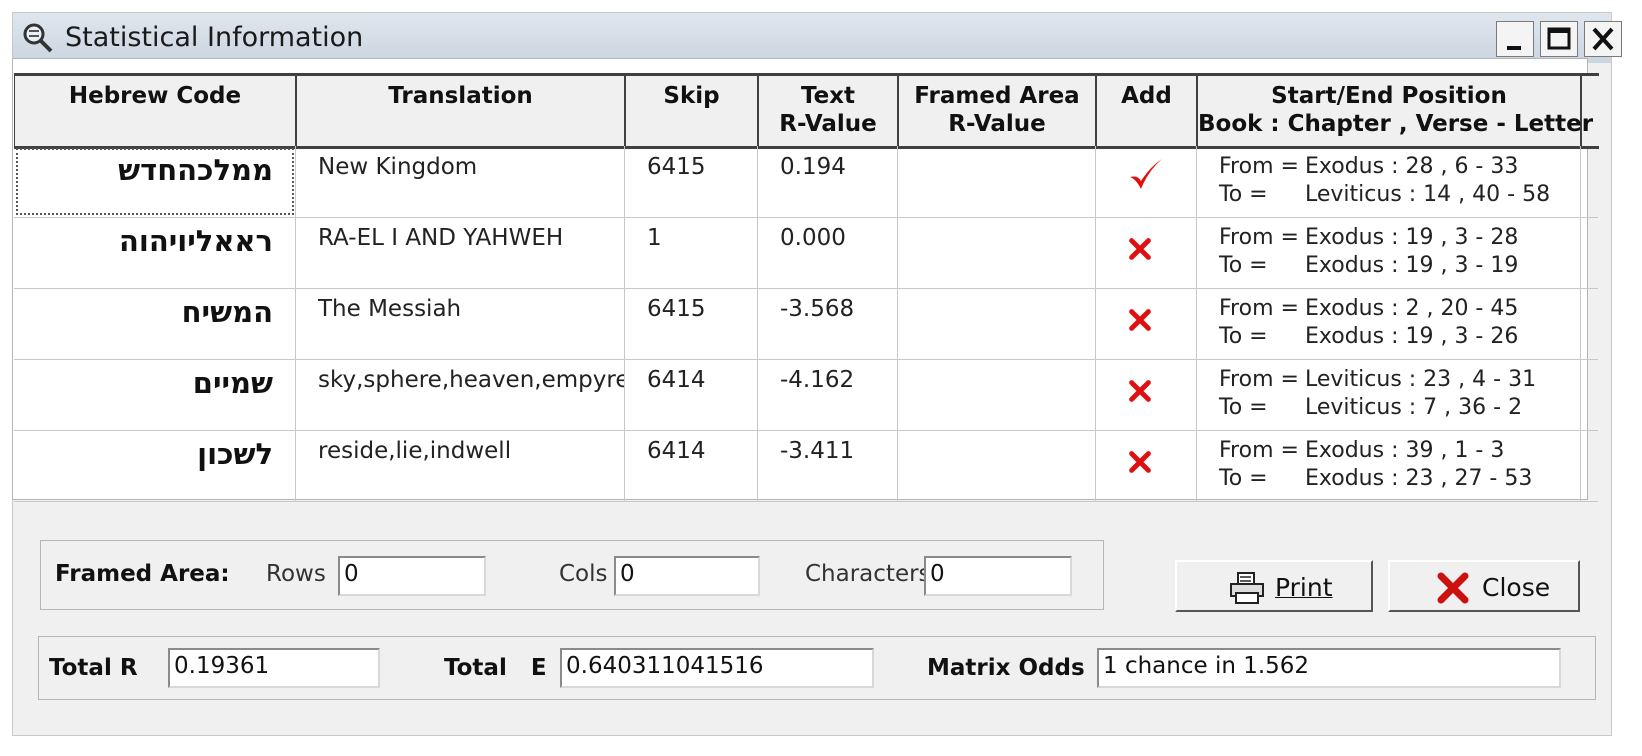 This screenshot has height=756, width=1642. Describe the element at coordinates (817, 38) in the screenshot. I see `title-bar: Statistical Information` at that location.